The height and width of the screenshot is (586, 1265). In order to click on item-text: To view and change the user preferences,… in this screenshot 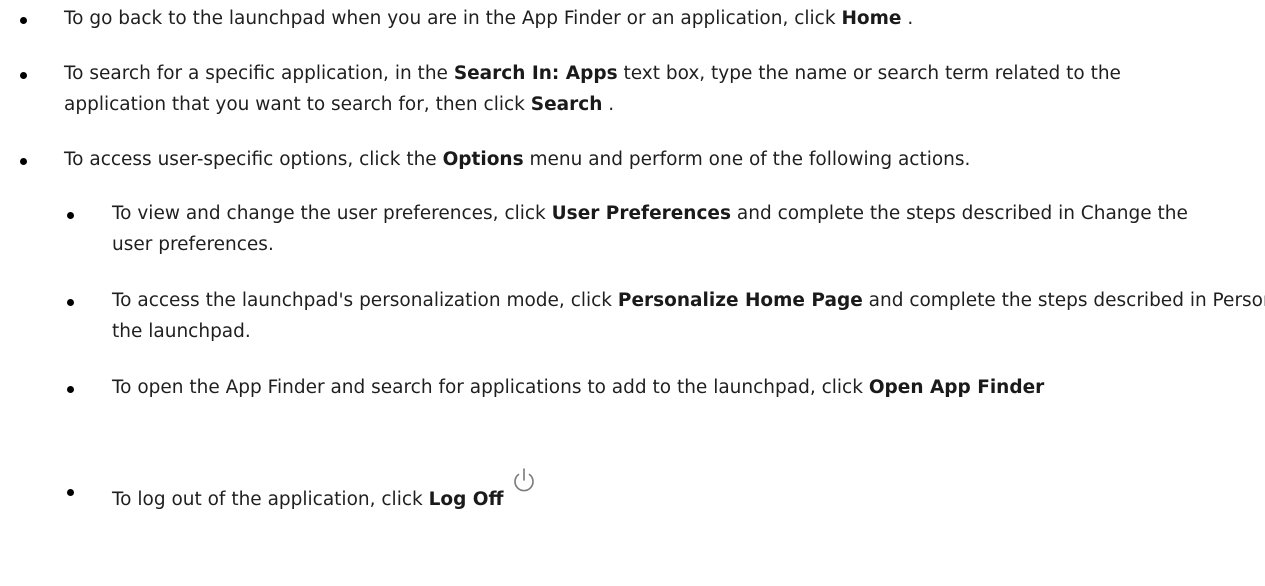, I will do `click(332, 213)`.